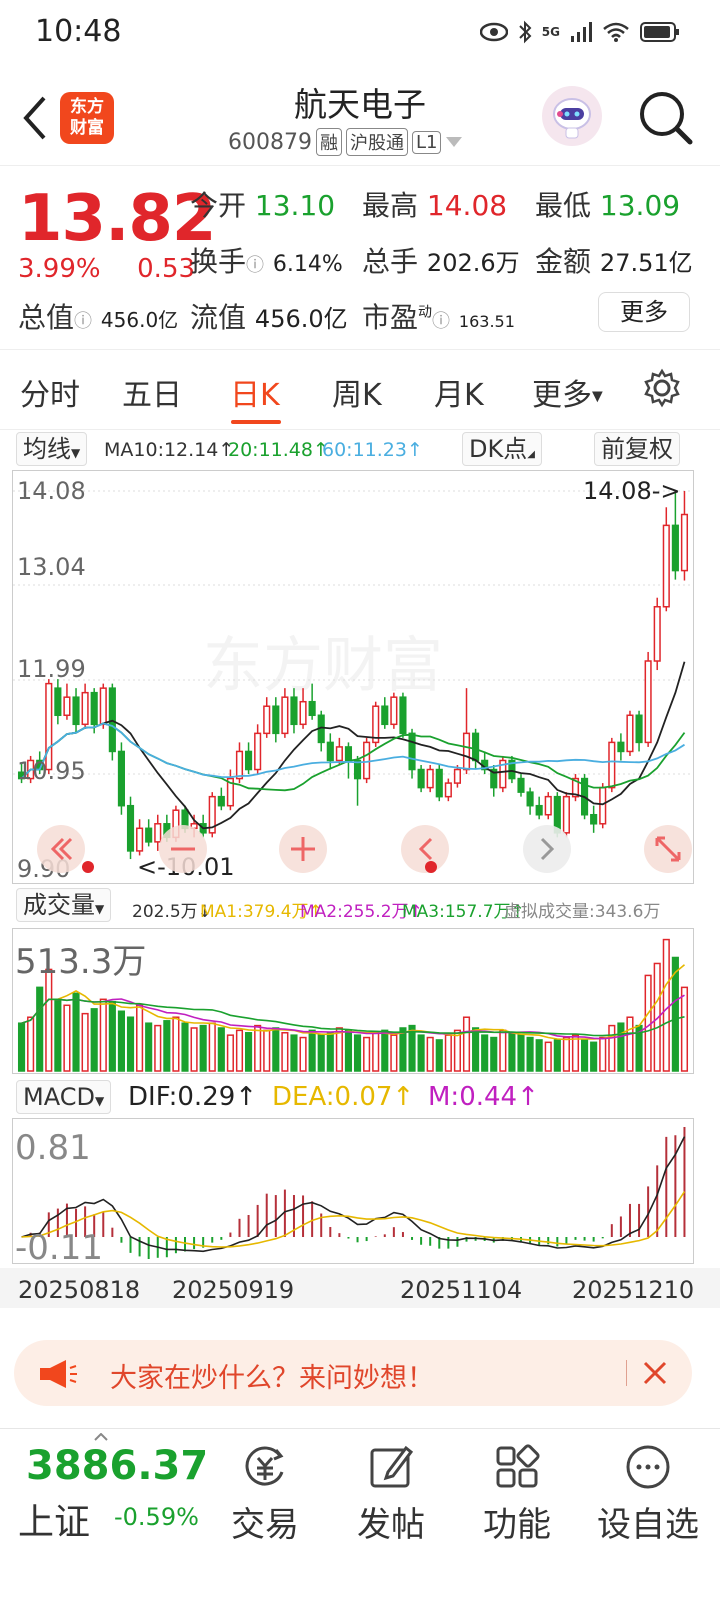 This screenshot has height=1600, width=720. I want to click on ma-selector: 均线▼, so click(52, 449).